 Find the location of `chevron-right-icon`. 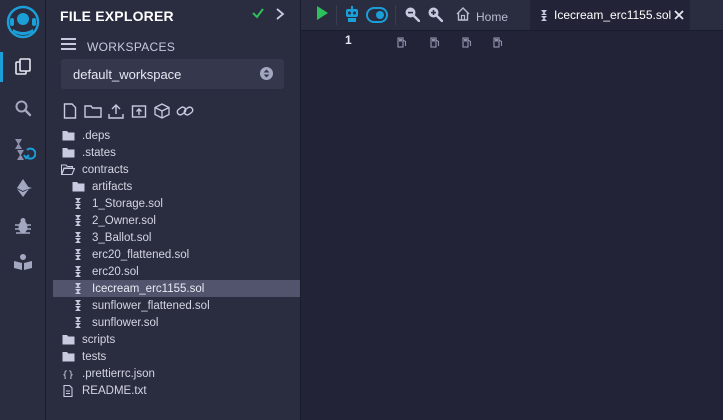

chevron-right-icon is located at coordinates (280, 16).